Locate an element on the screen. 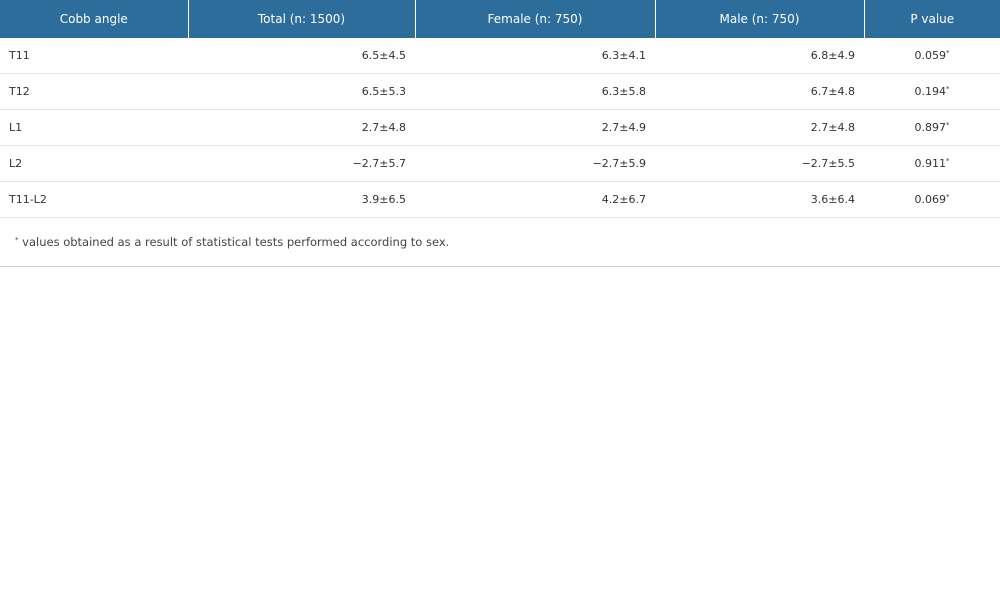  header-total: Total (n: 1500) is located at coordinates (302, 19).